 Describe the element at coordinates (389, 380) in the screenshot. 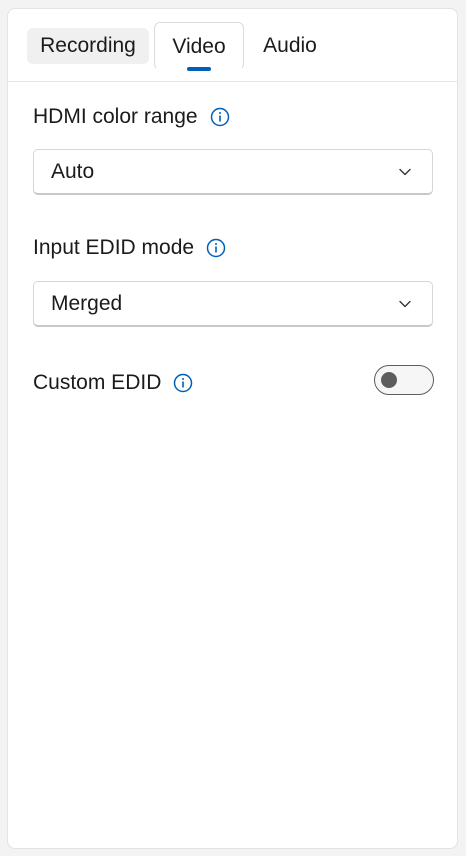

I see `toggle-knob` at that location.